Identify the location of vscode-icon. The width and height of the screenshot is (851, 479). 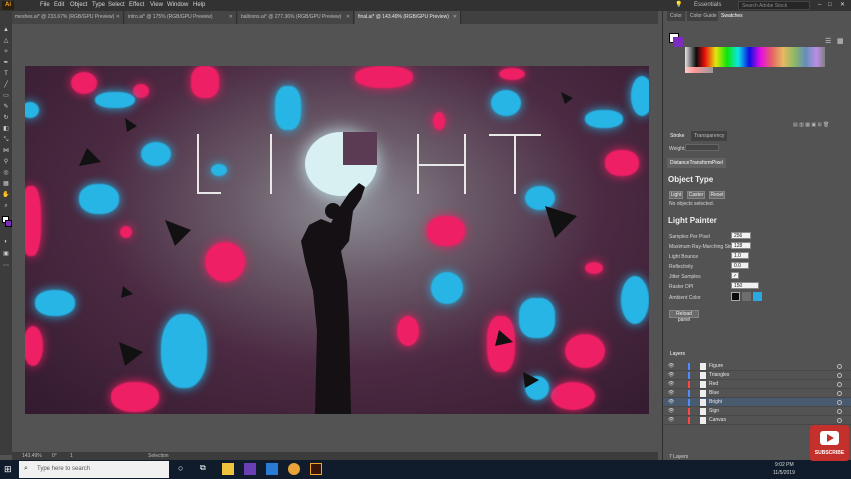
(272, 469).